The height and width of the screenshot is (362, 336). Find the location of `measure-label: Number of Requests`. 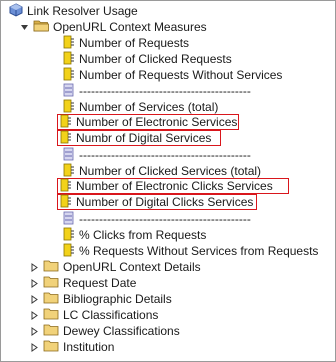

measure-label: Number of Requests is located at coordinates (134, 43).